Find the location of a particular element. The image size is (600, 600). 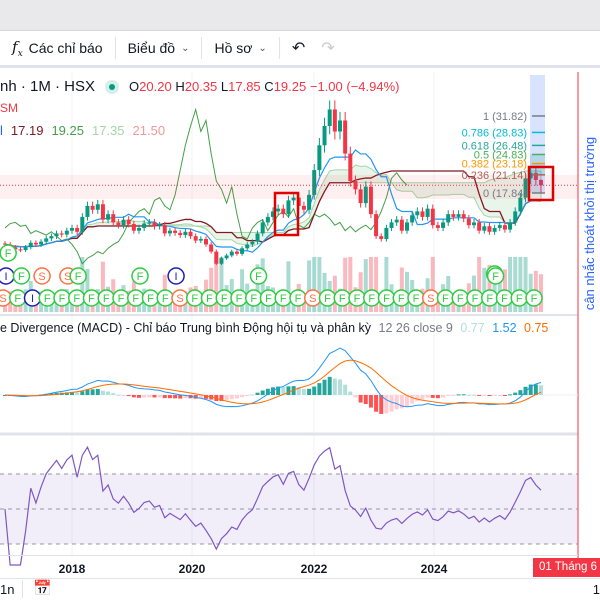

time-axis: 2018 2020 2022 2024 is located at coordinates (289, 566).